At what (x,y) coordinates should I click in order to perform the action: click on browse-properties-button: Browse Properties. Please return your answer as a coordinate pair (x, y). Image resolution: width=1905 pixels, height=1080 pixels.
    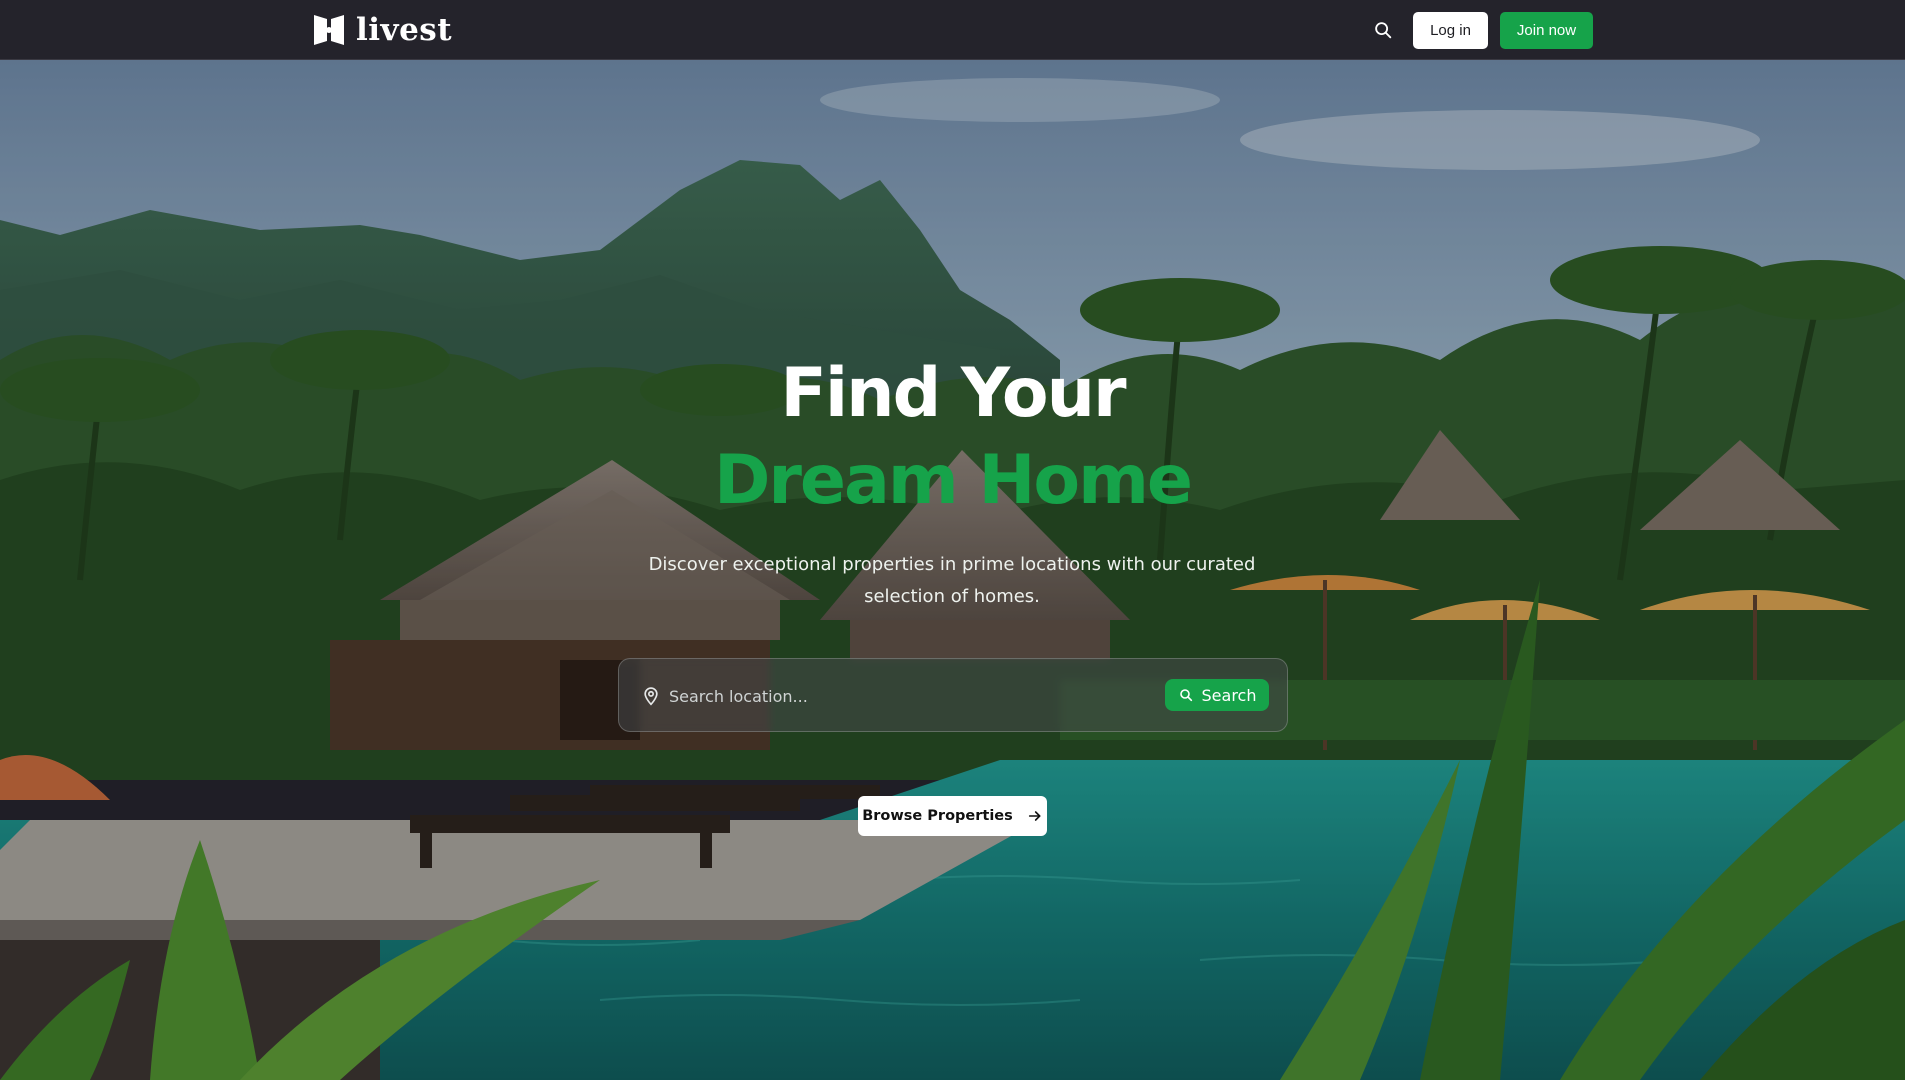
    Looking at the image, I should click on (952, 816).